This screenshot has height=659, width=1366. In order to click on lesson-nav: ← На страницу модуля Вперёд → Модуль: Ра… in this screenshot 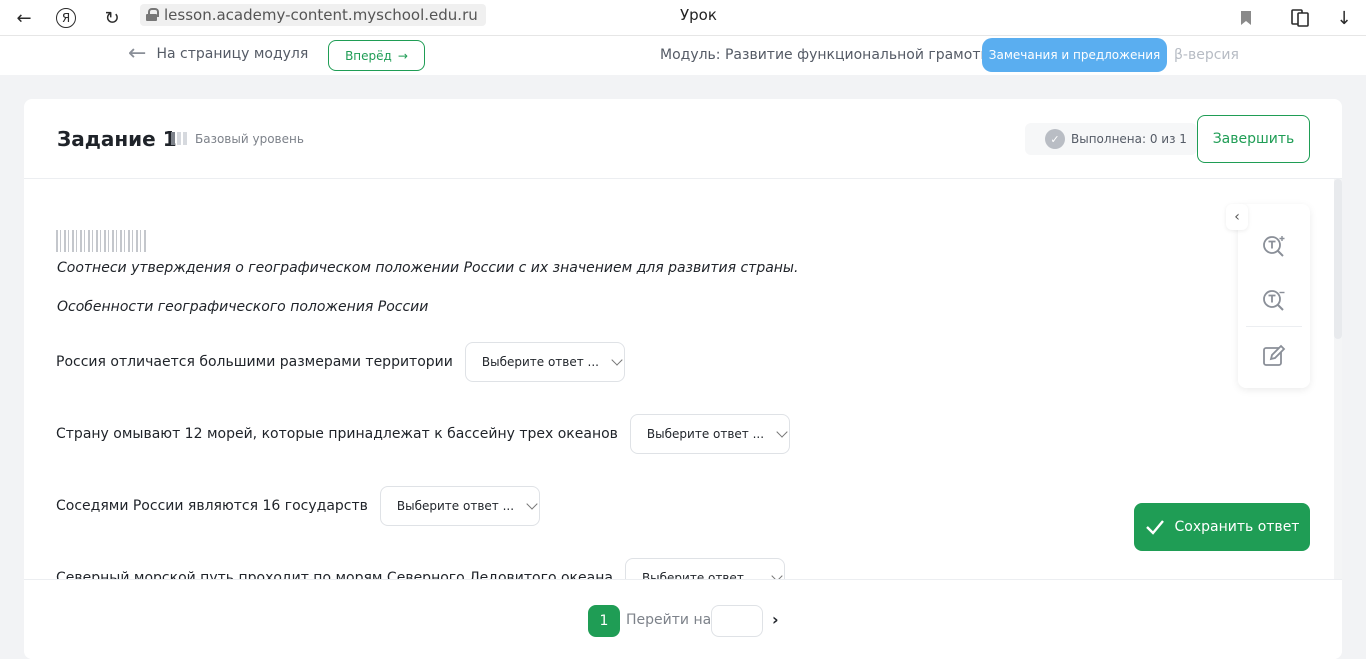, I will do `click(683, 55)`.